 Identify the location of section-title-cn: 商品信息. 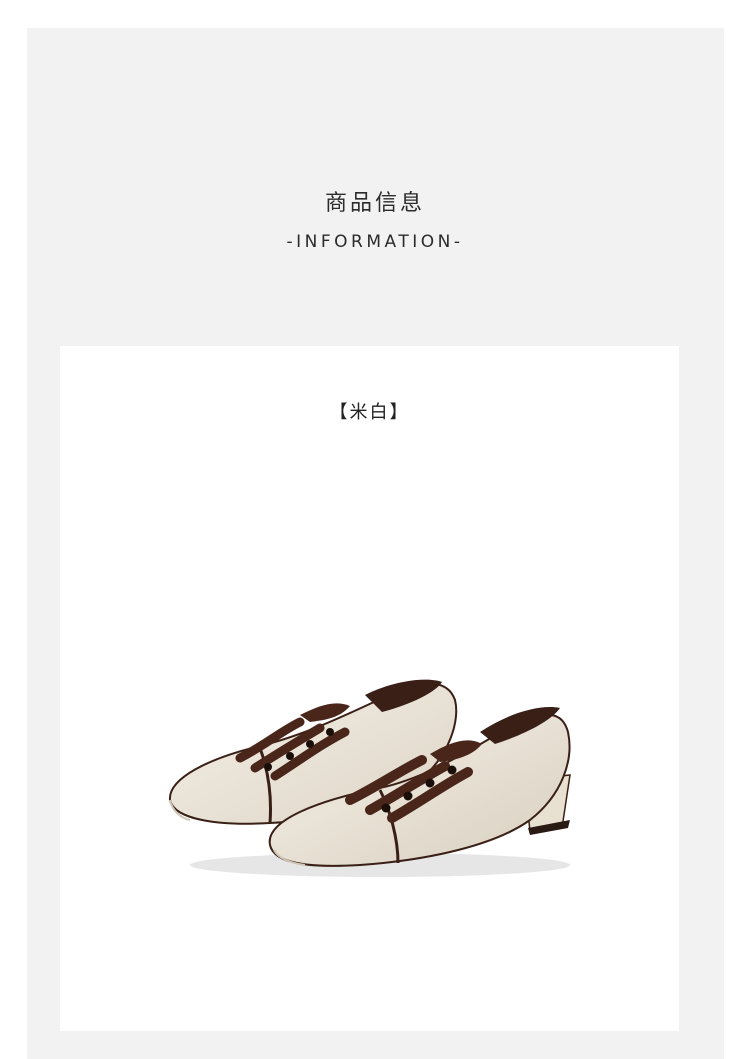
(374, 203).